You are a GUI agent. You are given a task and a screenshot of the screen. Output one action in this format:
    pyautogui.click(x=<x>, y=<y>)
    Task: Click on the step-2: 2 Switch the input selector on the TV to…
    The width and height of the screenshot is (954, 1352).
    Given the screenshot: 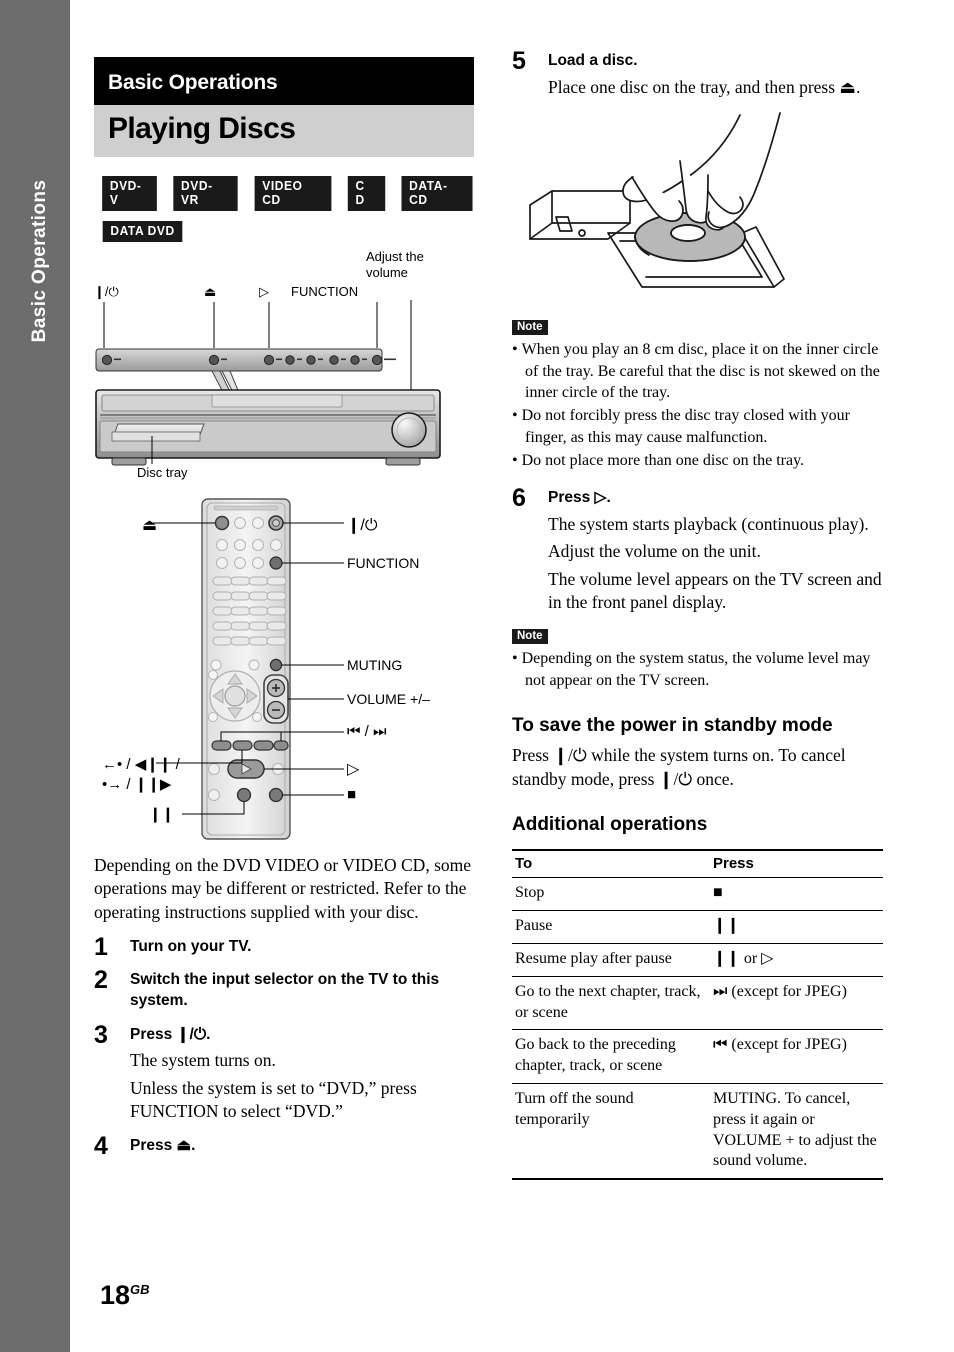 What is the action you would take?
    pyautogui.click(x=284, y=988)
    